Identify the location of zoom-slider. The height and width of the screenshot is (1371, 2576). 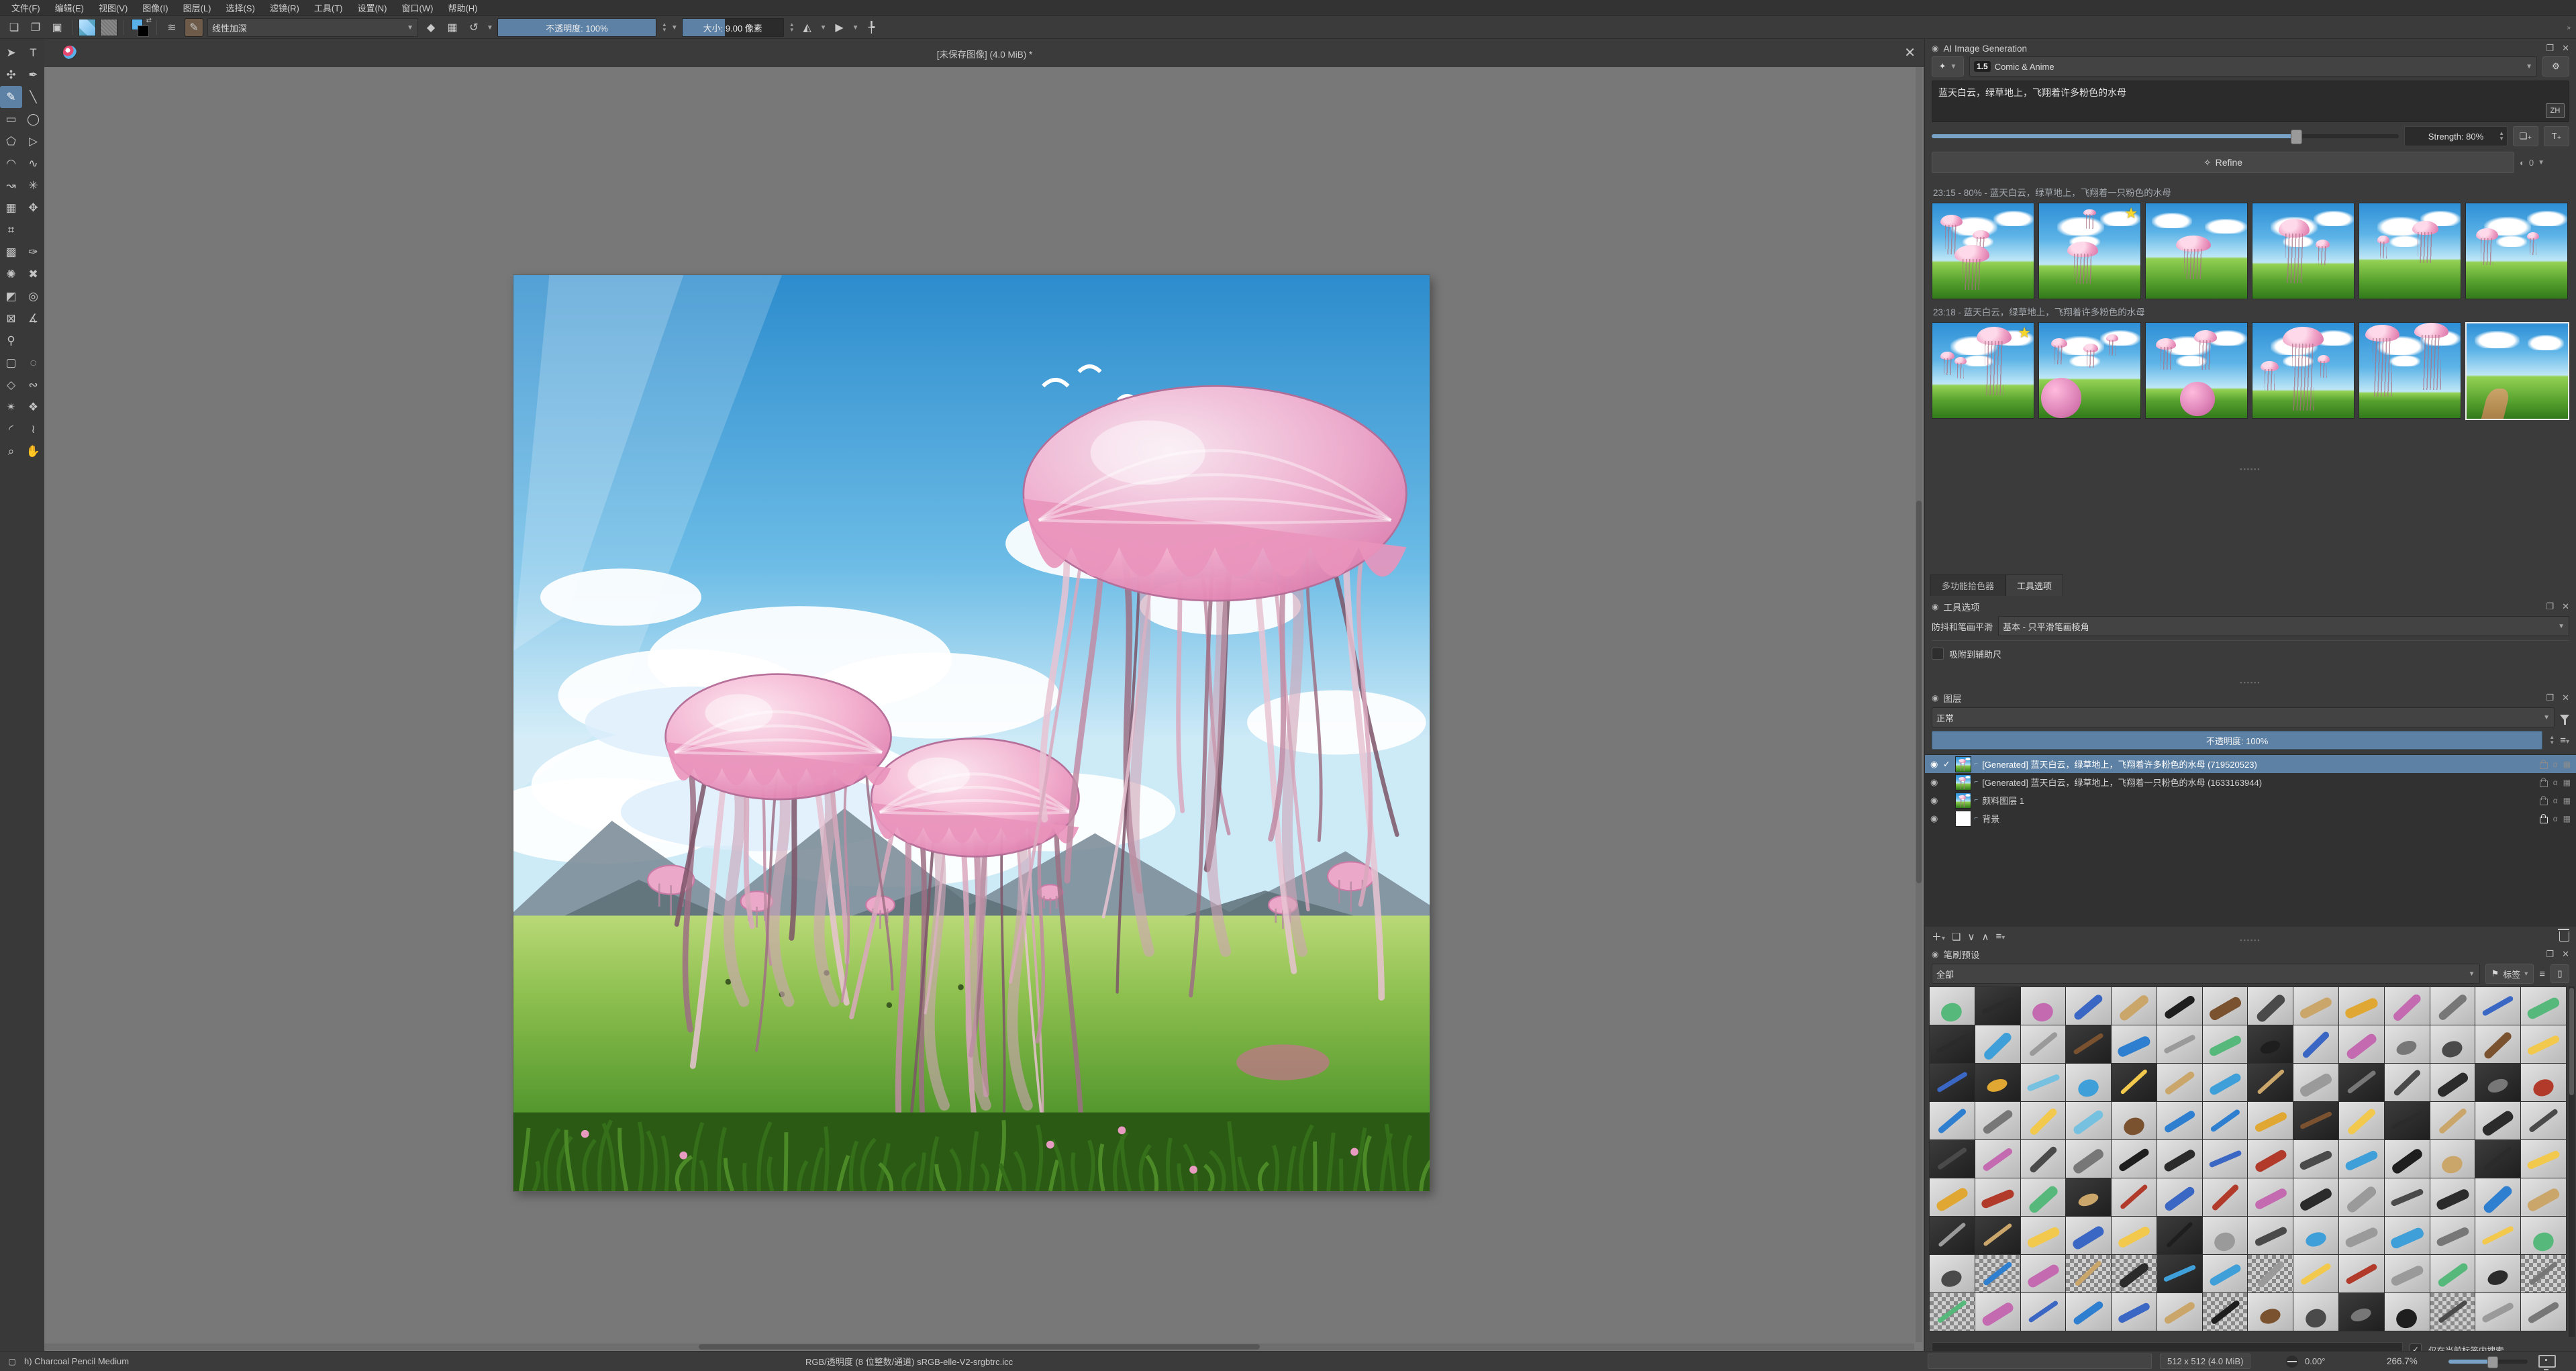
(2488, 1362).